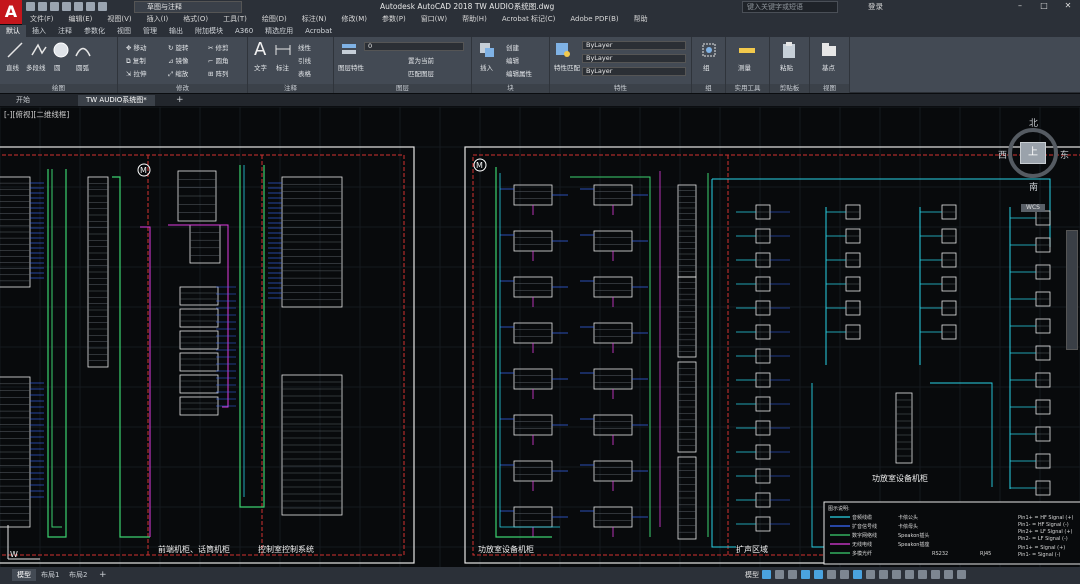  What do you see at coordinates (314, 19) in the screenshot?
I see `menu-dimension: 标注(N)` at bounding box center [314, 19].